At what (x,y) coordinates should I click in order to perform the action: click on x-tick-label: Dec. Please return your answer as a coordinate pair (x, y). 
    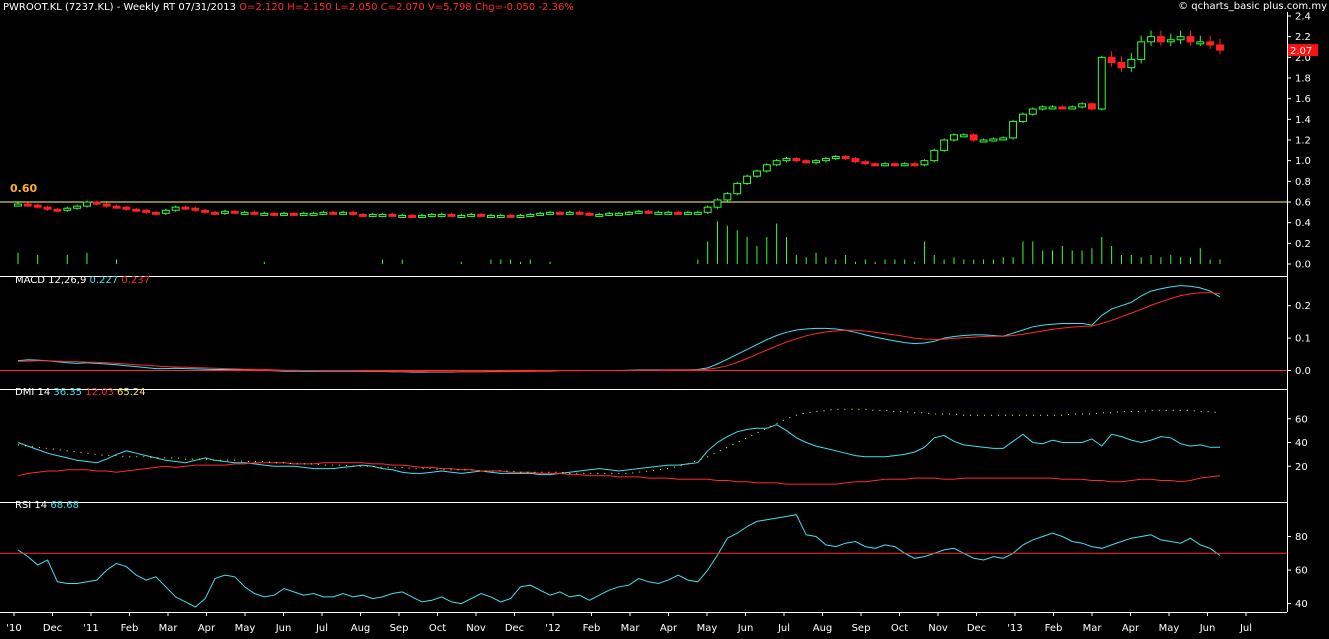
    Looking at the image, I should click on (976, 628).